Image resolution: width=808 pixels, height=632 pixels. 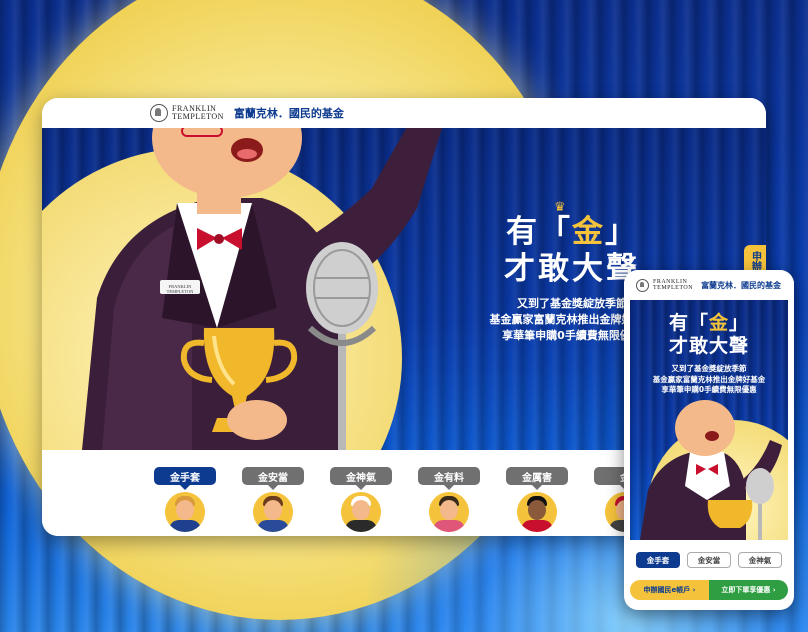 What do you see at coordinates (180, 291) in the screenshot?
I see `name-badge-line2: TEMPLETON` at bounding box center [180, 291].